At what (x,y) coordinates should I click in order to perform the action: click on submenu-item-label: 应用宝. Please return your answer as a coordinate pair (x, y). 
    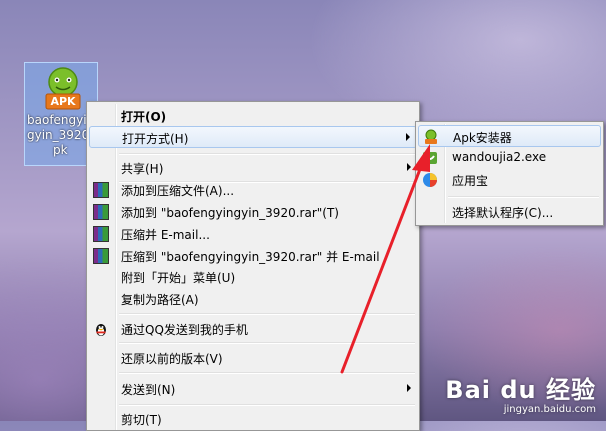
    Looking at the image, I should click on (470, 181).